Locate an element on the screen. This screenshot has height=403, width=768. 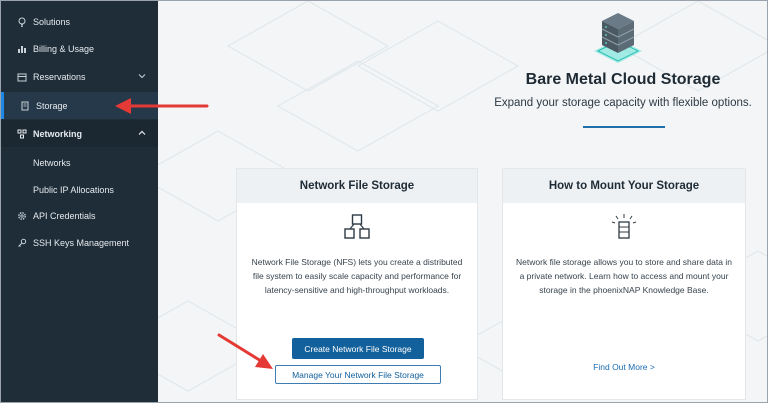
sidebar-item-label: Storage is located at coordinates (52, 105).